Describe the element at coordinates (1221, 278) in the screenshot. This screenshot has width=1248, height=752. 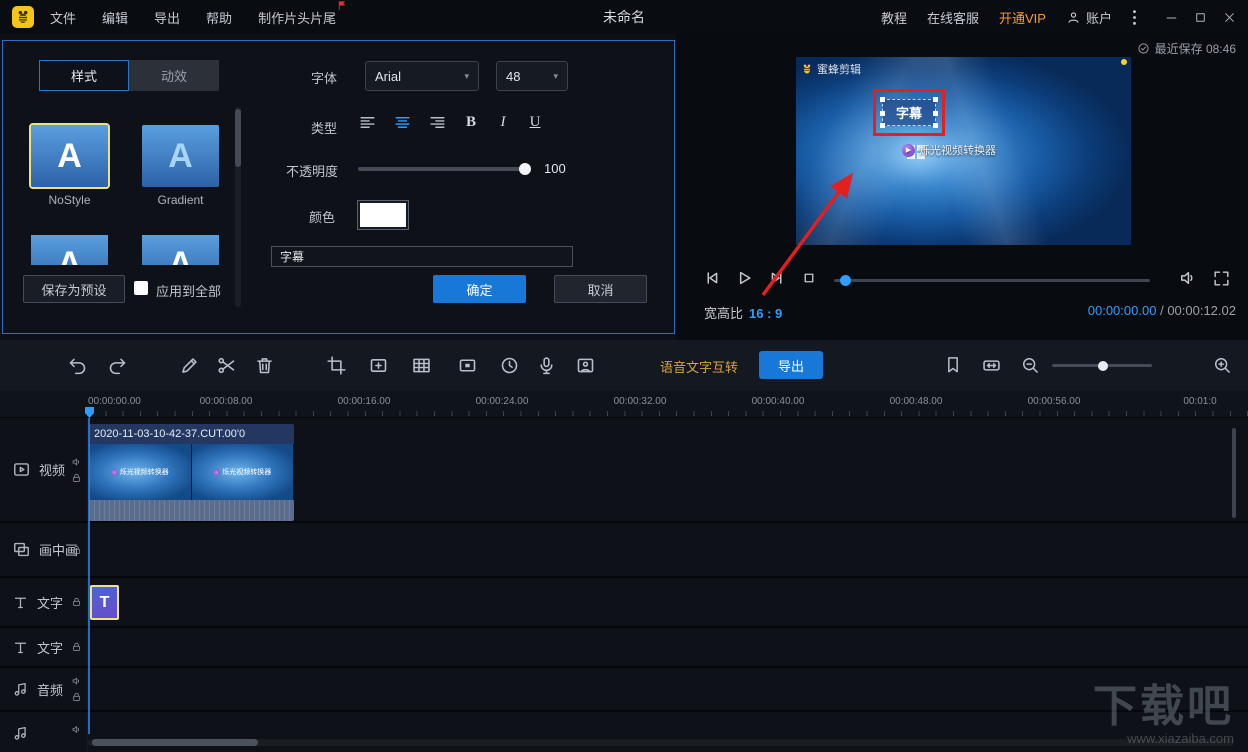
I see `fullscreen-button` at that location.